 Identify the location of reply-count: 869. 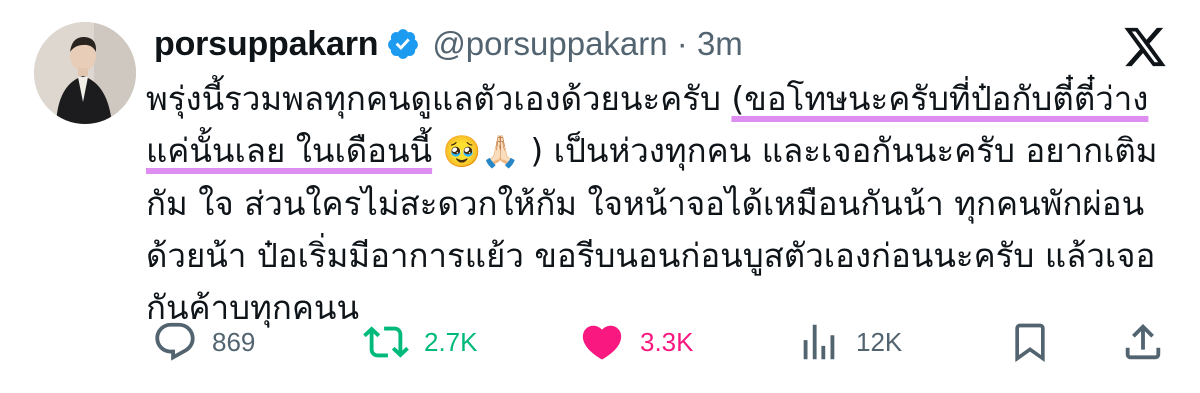
(234, 341).